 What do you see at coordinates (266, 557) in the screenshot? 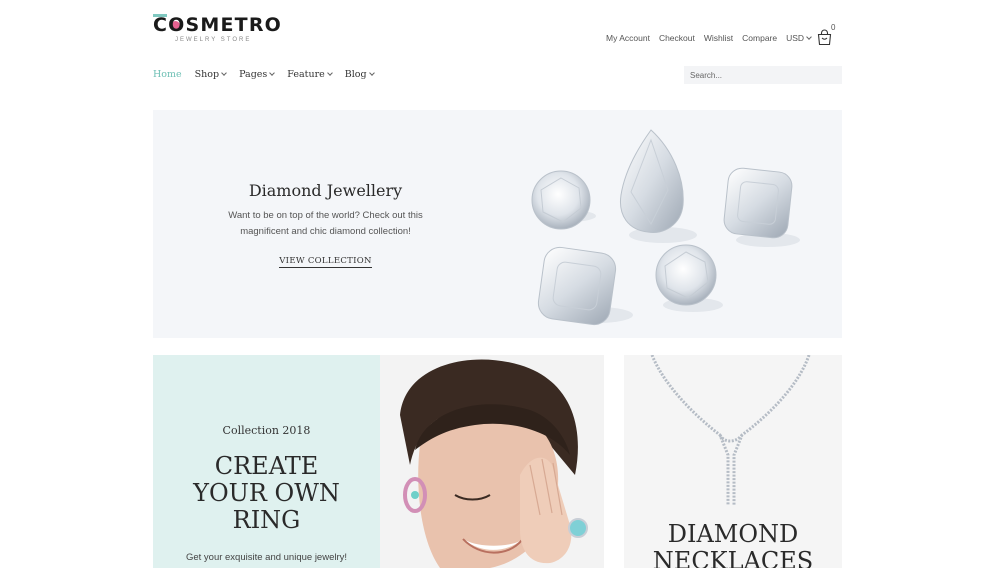
I see `promo-subtitle: Get your exquisite and unique jewelry!` at bounding box center [266, 557].